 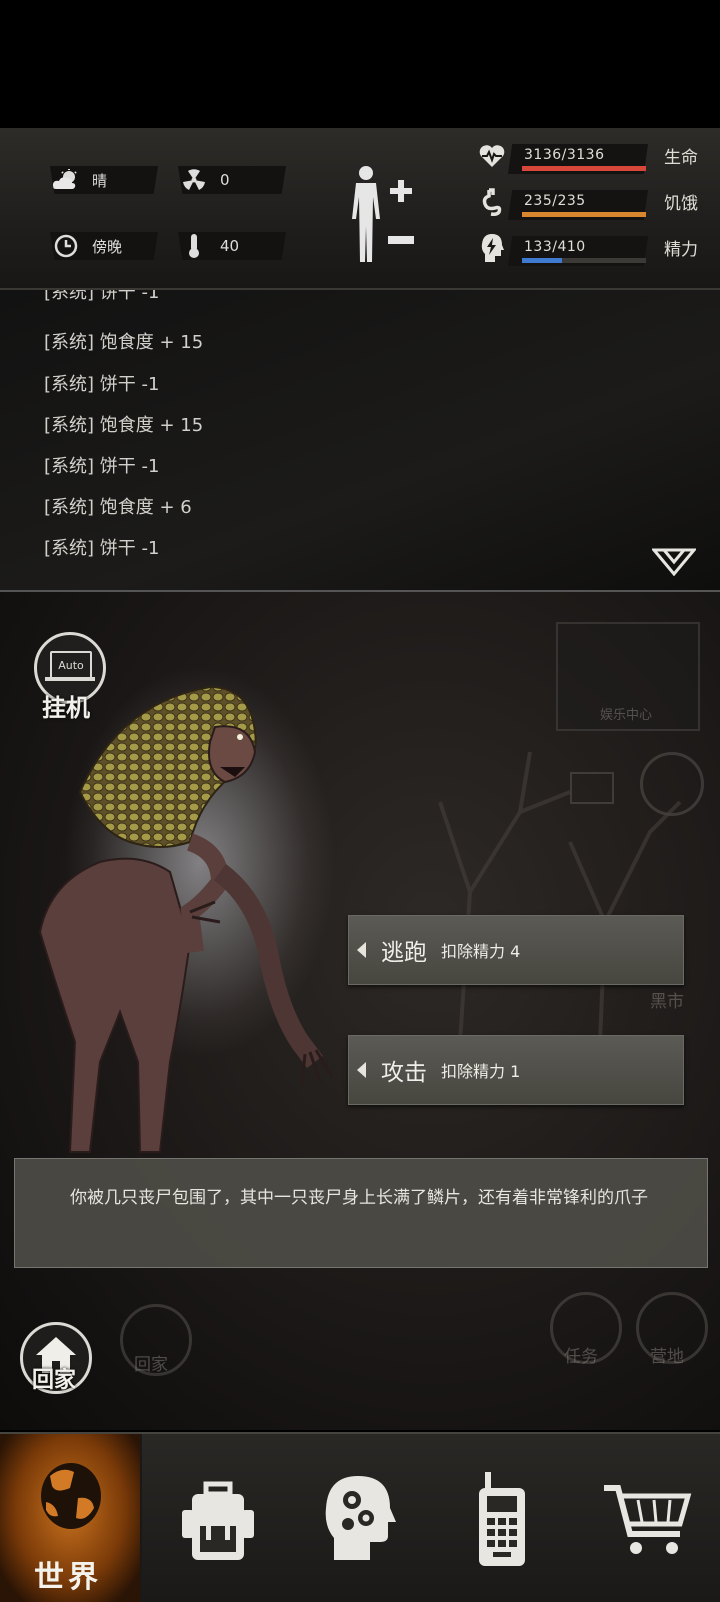 I want to click on minus-icon, so click(x=401, y=240).